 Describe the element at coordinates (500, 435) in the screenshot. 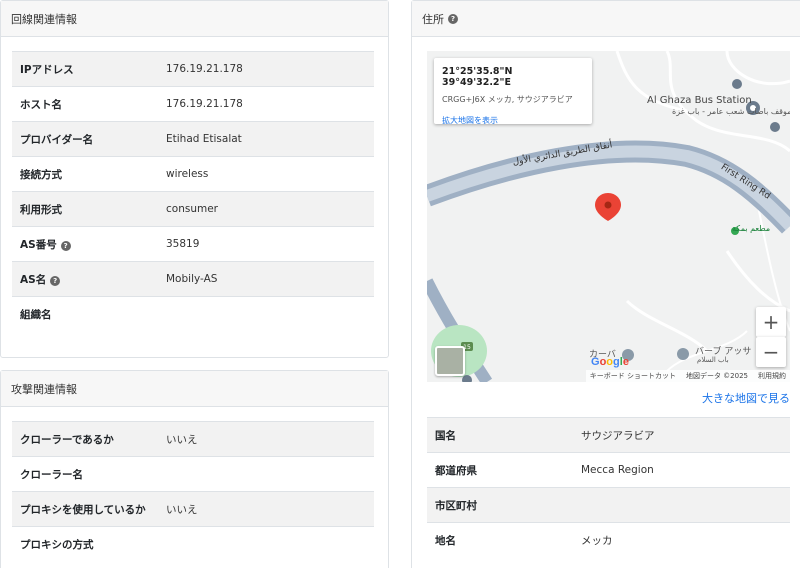

I see `row-key: 国名` at that location.